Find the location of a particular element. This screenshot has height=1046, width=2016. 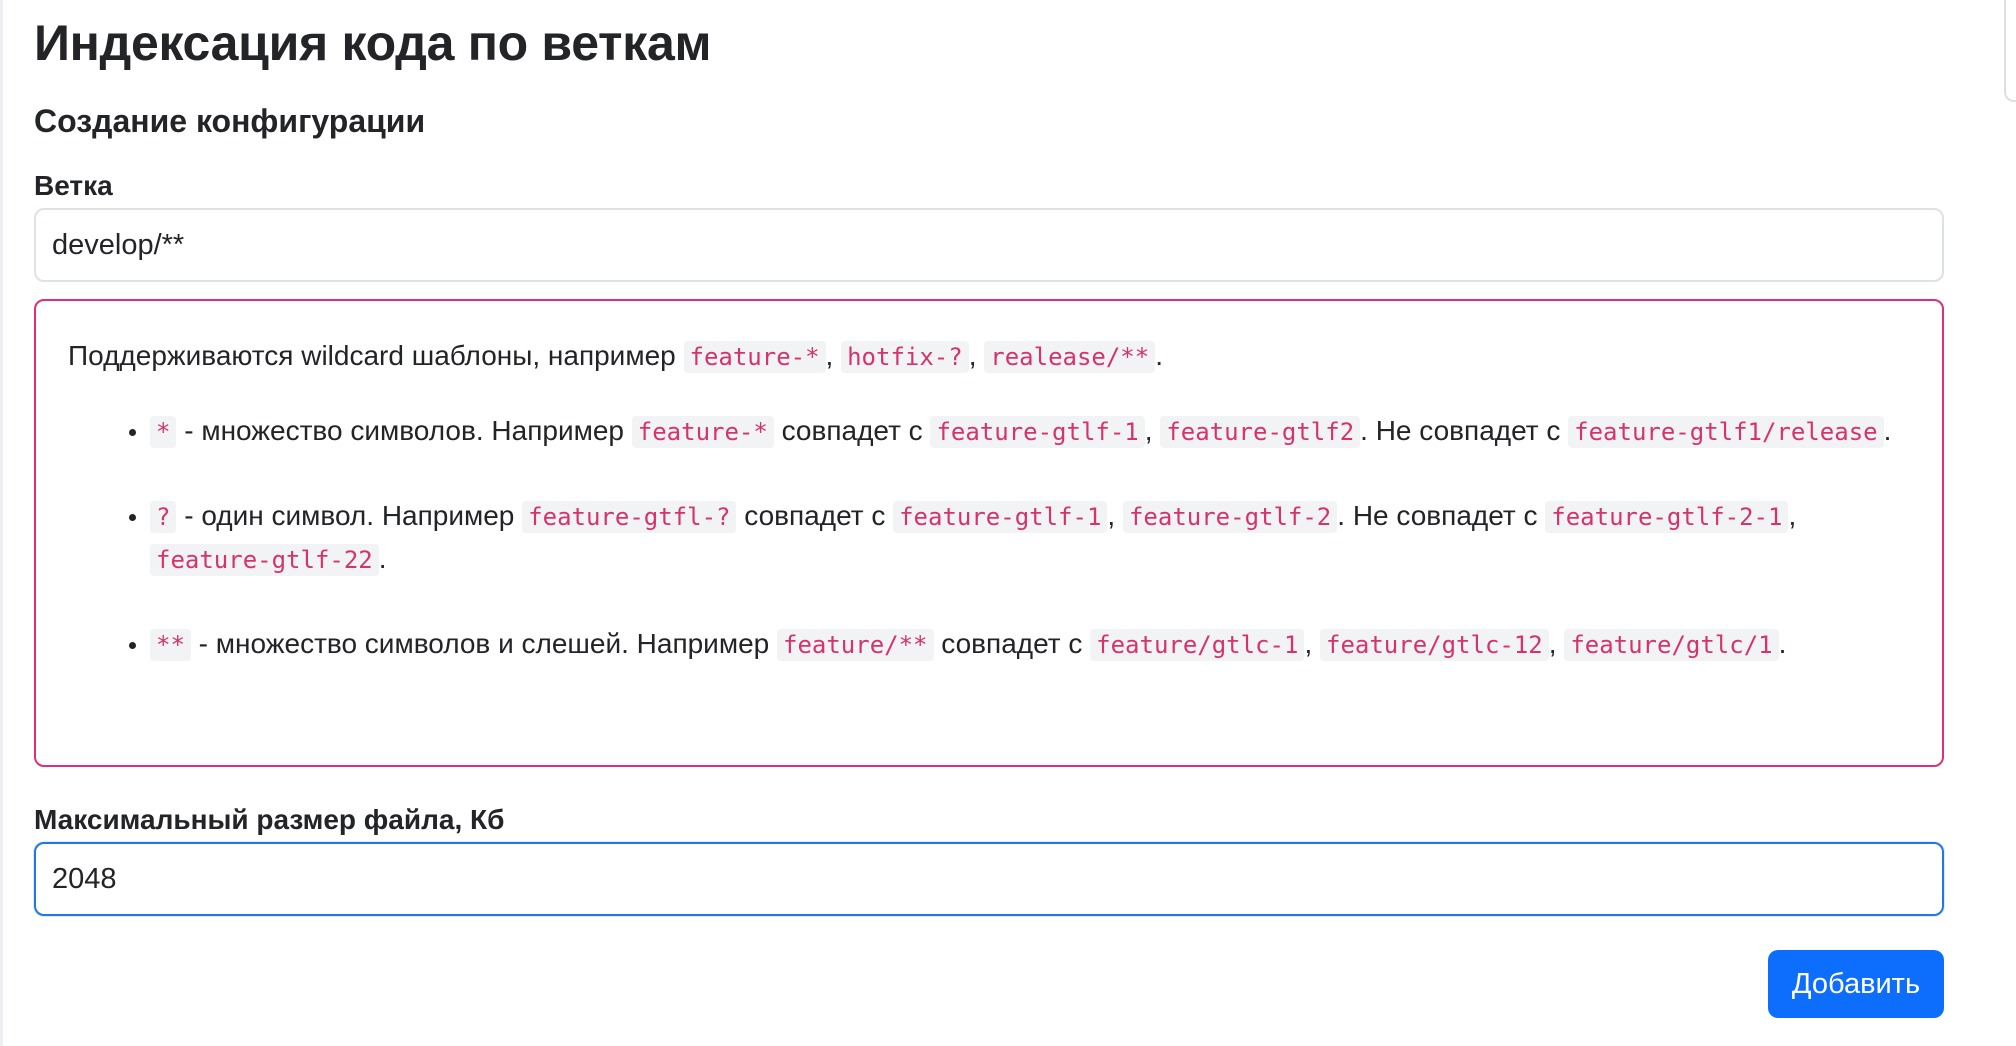

right-panel-edge is located at coordinates (2010, 51).